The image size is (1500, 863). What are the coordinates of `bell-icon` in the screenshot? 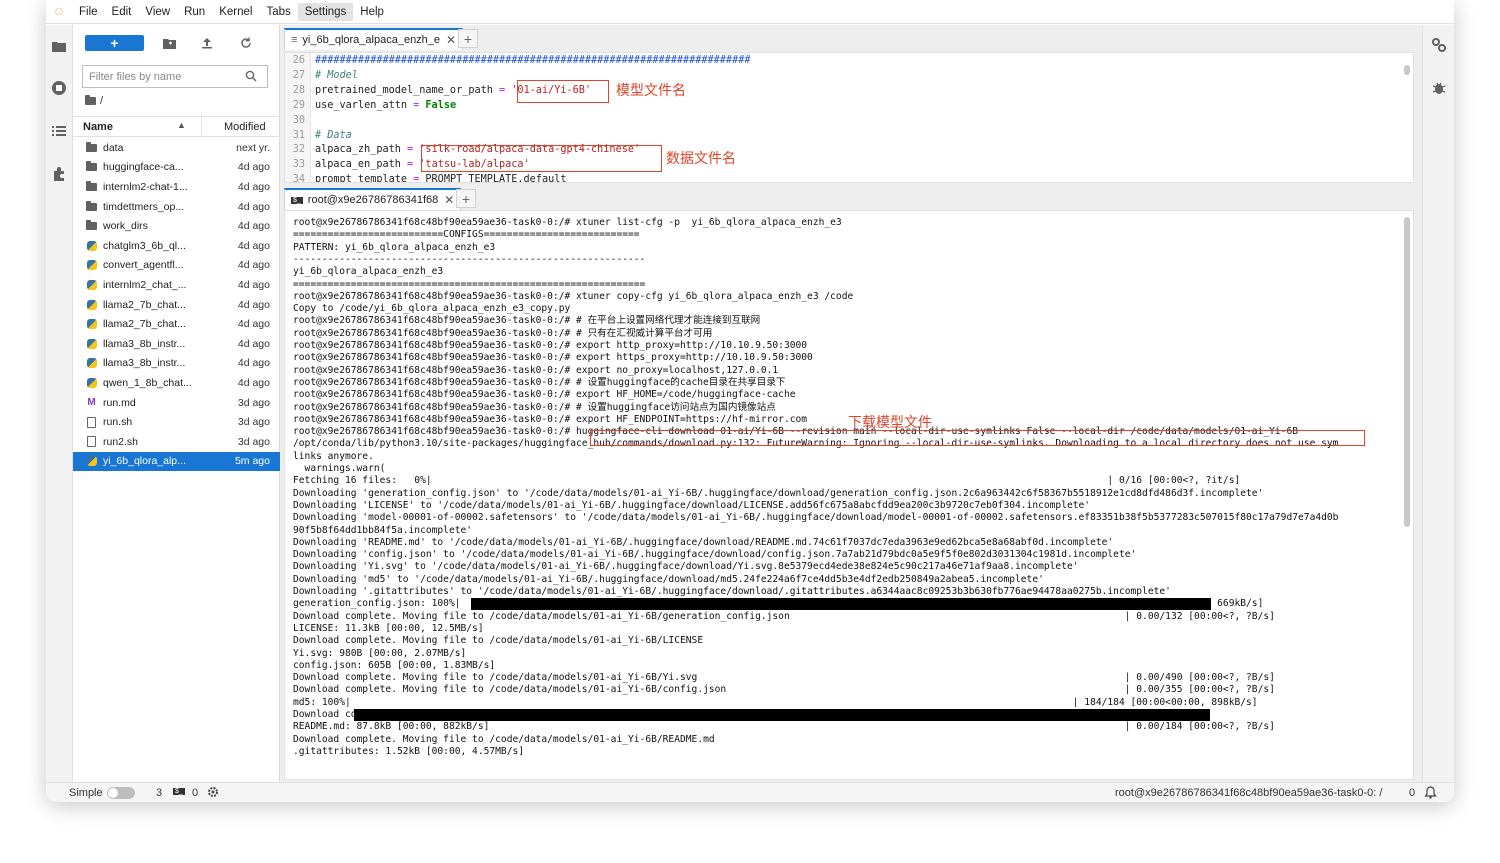 It's located at (1430, 794).